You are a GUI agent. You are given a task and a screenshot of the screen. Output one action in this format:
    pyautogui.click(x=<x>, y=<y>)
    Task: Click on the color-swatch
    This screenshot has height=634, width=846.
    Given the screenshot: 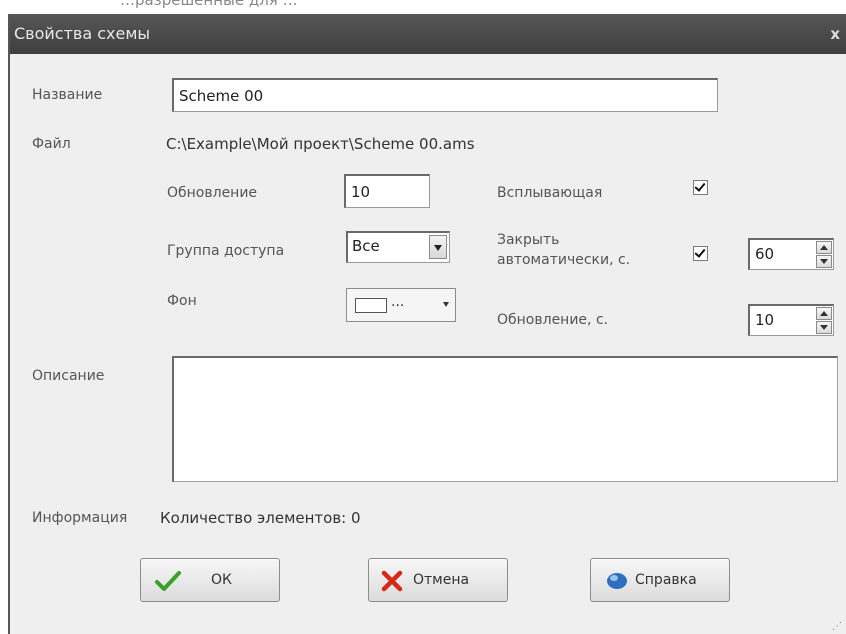 What is the action you would take?
    pyautogui.click(x=371, y=305)
    